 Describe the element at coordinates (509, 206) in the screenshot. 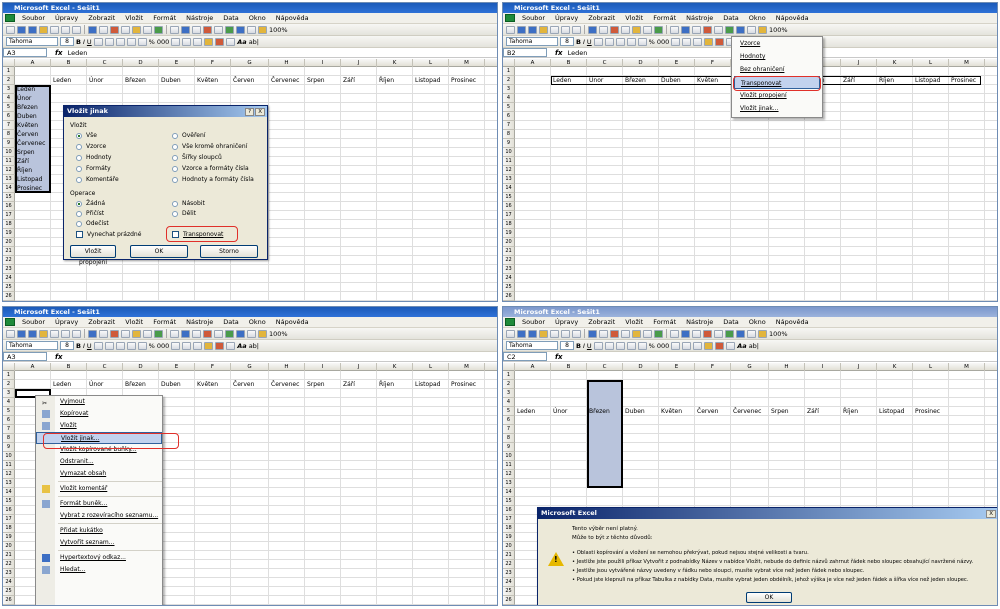

I see `row-header: 16` at that location.